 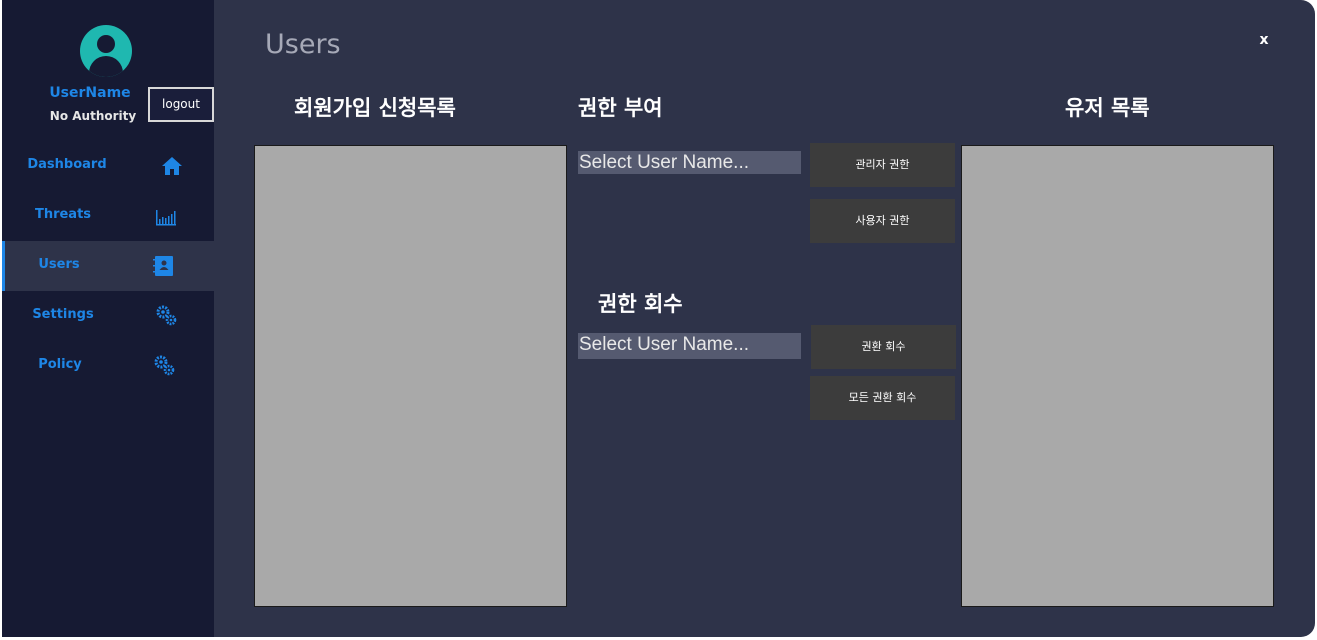 I want to click on sidebar-item-label: Dashboard, so click(x=67, y=164).